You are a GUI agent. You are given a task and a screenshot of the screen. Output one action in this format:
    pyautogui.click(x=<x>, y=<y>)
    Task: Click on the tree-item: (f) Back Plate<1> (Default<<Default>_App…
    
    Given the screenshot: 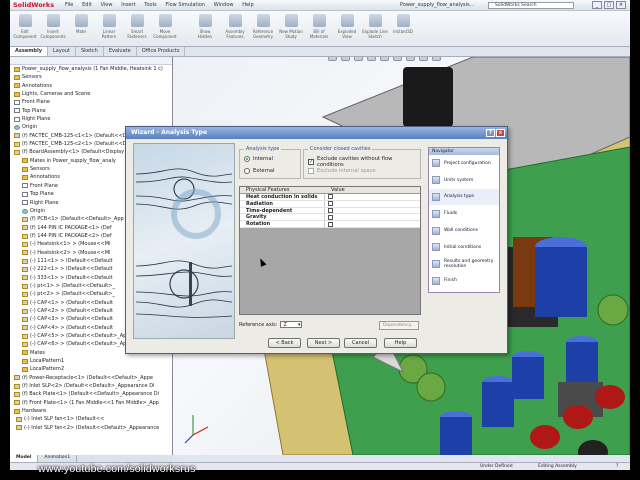 What is the action you would take?
    pyautogui.click(x=91, y=394)
    